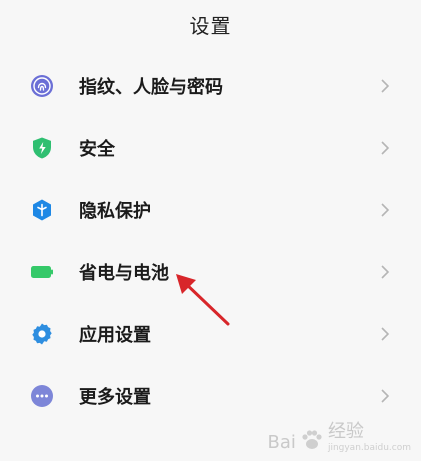 This screenshot has width=421, height=461. I want to click on settings-item-label: 安全, so click(97, 149).